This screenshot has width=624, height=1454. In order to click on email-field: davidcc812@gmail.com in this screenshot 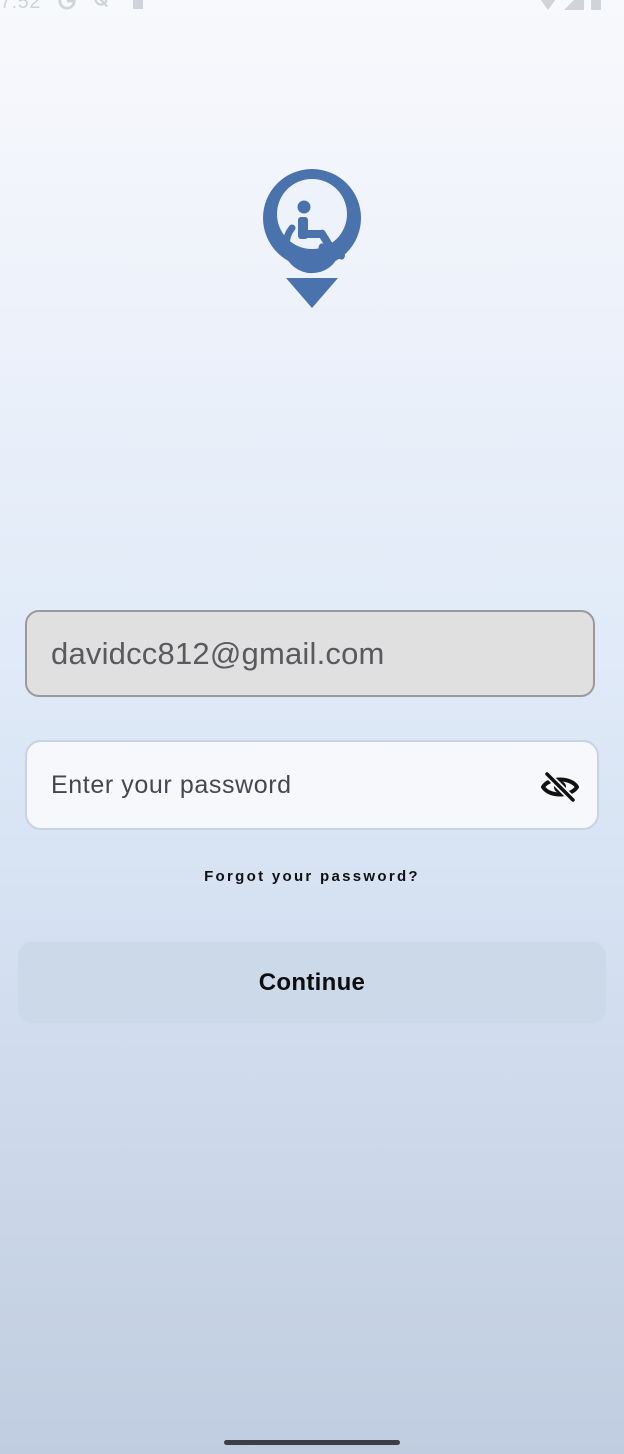, I will do `click(310, 653)`.